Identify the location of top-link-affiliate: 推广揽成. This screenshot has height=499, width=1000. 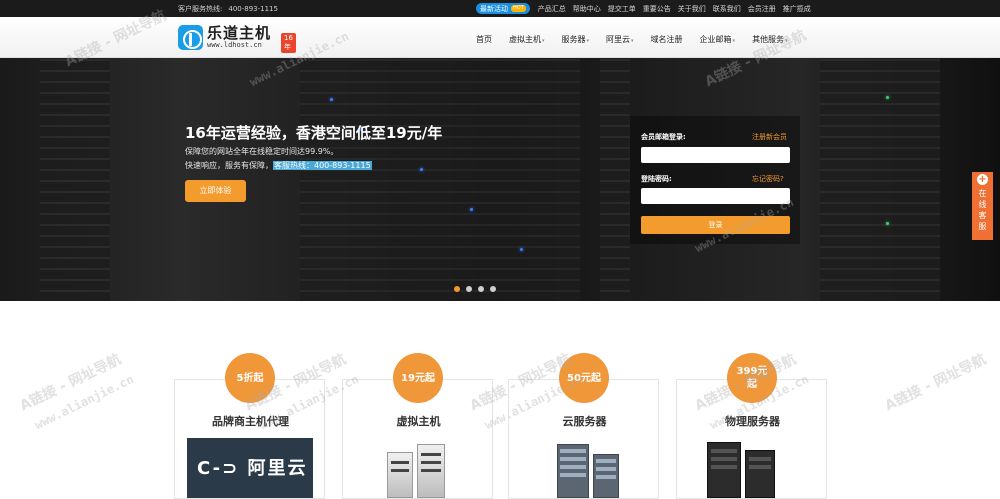
(797, 9).